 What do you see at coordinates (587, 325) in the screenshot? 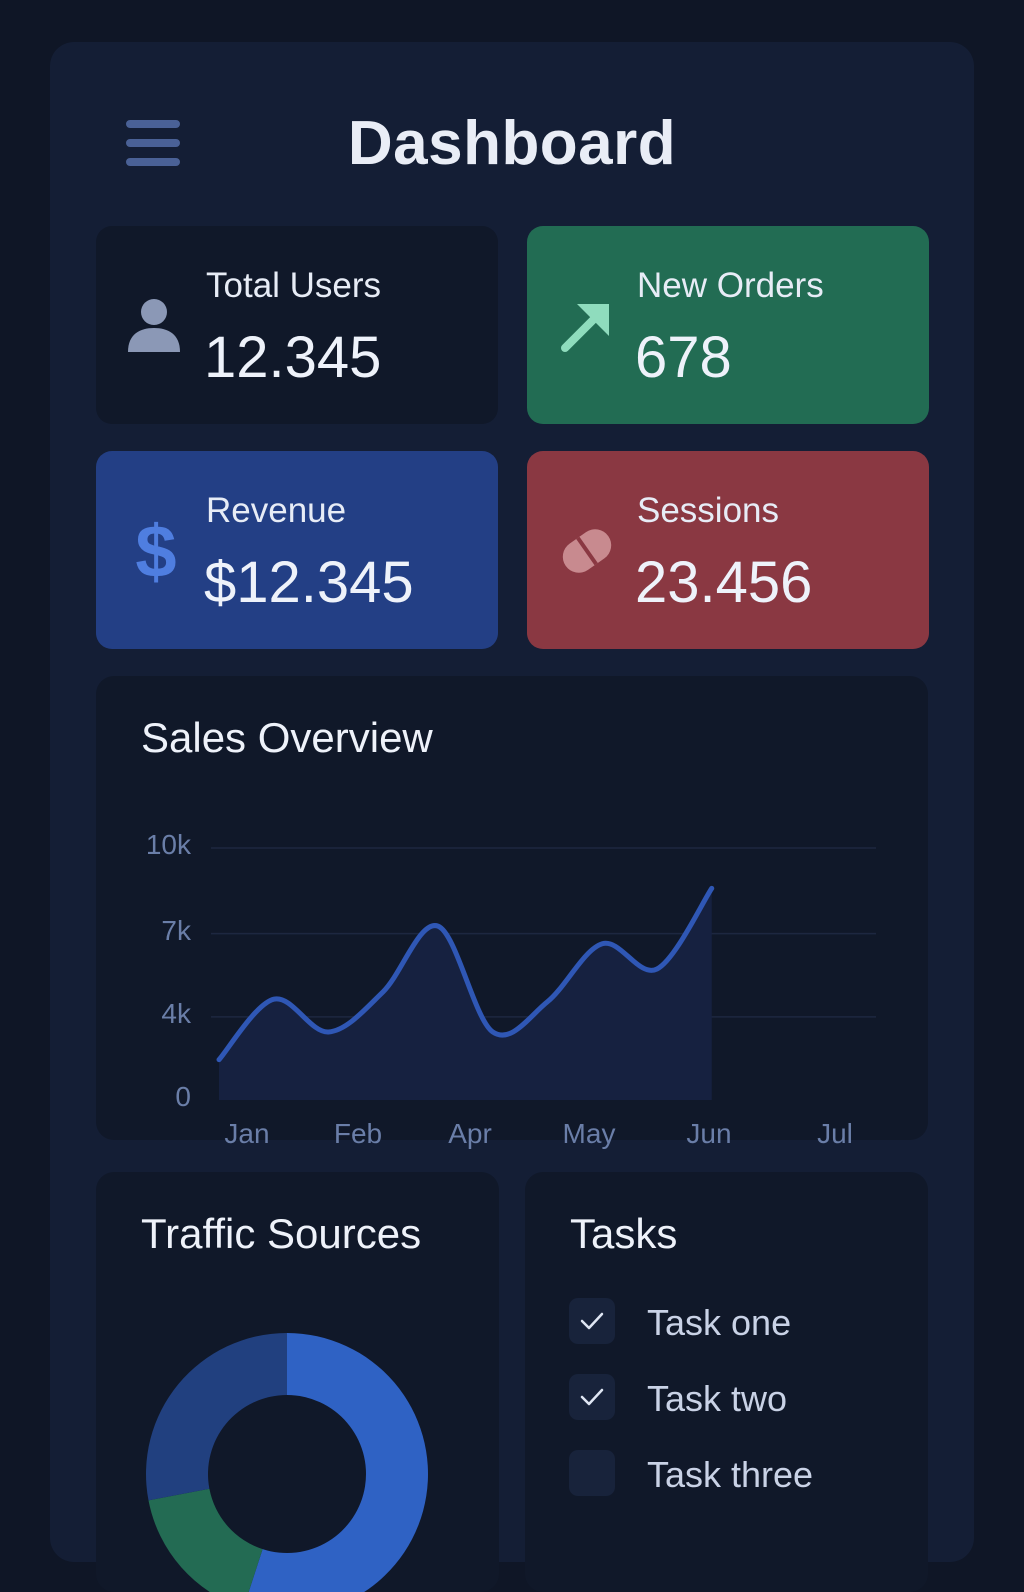
I see `arrow-up-right-icon` at bounding box center [587, 325].